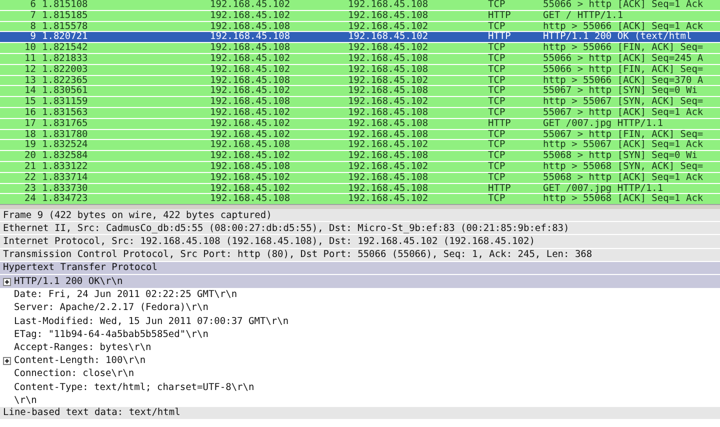 The height and width of the screenshot is (427, 720). I want to click on packet-row: 7 1.815185 192.168.45.102 192.168.45.108 HTTP GET / HTTP/1.1, so click(360, 15).